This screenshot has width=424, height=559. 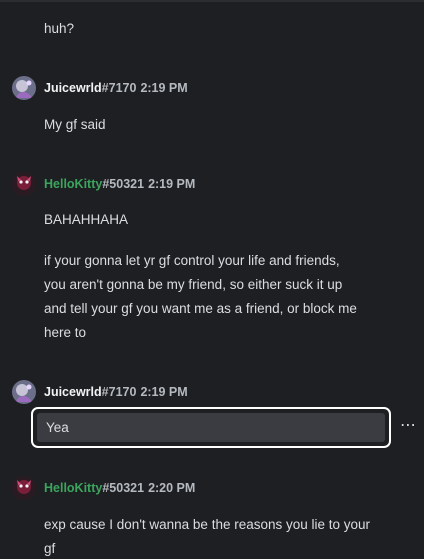 What do you see at coordinates (50, 548) in the screenshot?
I see `message-text: gf` at bounding box center [50, 548].